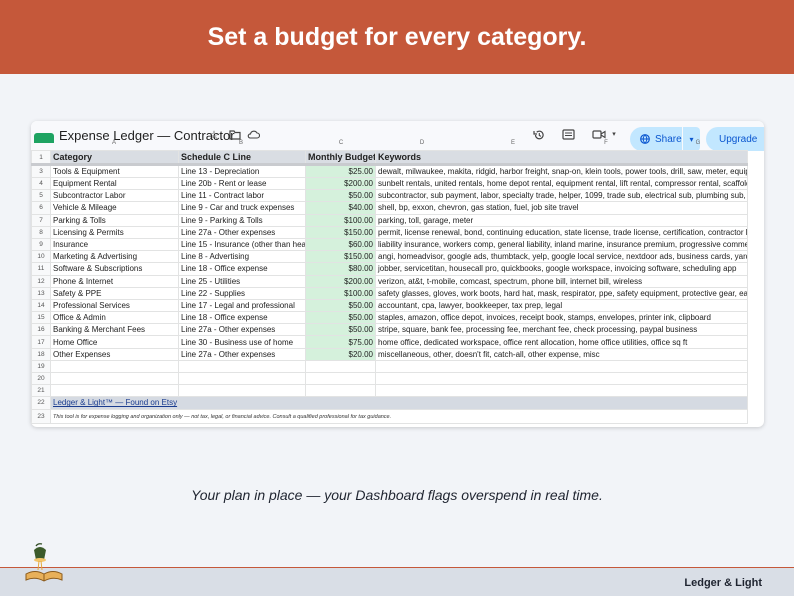  I want to click on comments-icon, so click(568, 134).